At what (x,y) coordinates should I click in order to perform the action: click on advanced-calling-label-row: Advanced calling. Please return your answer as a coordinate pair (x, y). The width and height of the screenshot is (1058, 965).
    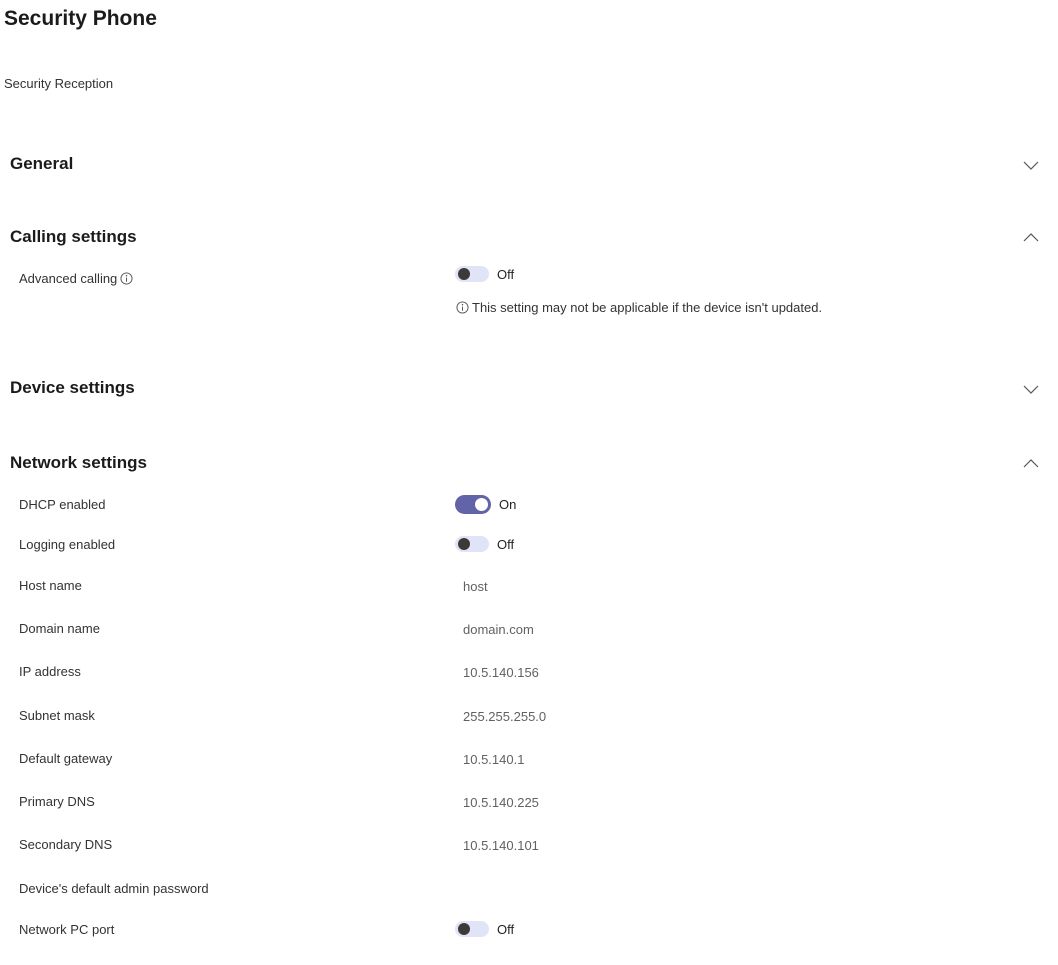
    Looking at the image, I should click on (76, 278).